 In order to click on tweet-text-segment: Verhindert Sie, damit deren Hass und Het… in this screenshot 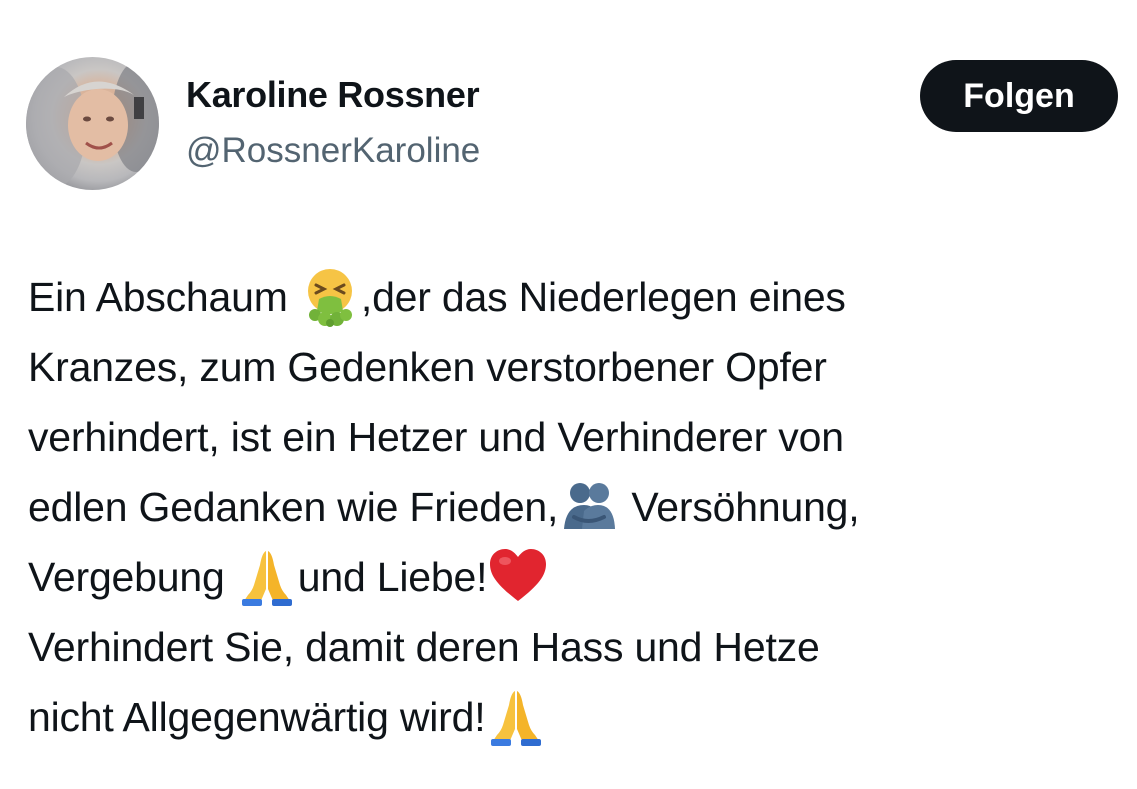, I will do `click(424, 647)`.